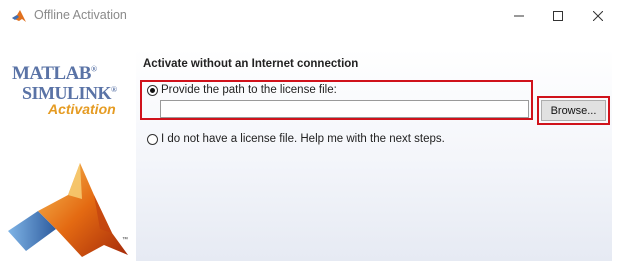 This screenshot has height=271, width=620. I want to click on window-title: Offline Activation, so click(80, 15).